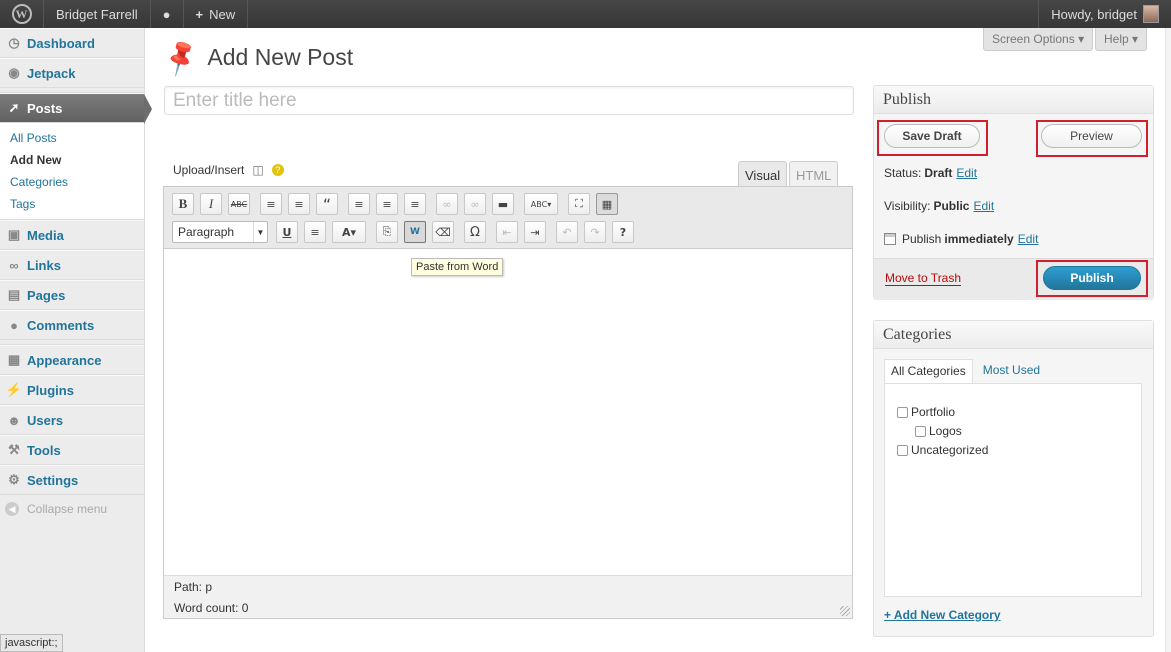  I want to click on outdent-icon: ⇤, so click(507, 232).